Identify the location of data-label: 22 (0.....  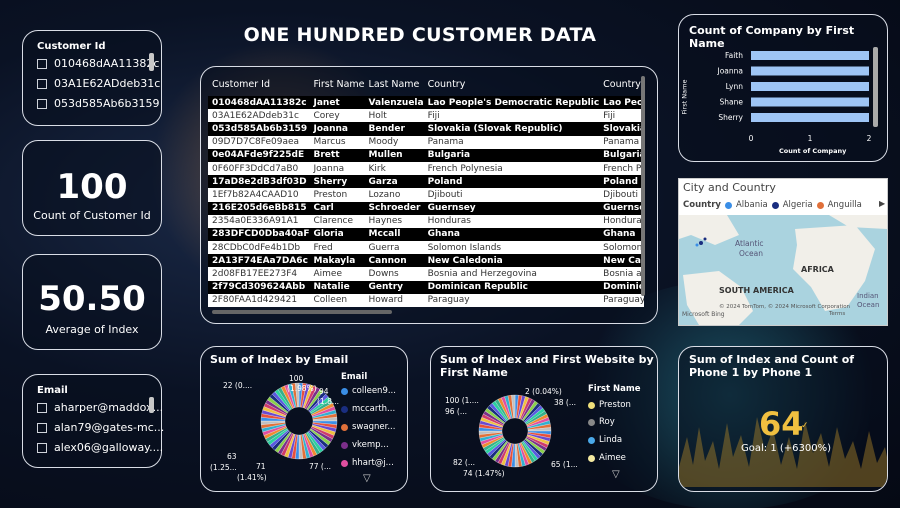
(238, 385).